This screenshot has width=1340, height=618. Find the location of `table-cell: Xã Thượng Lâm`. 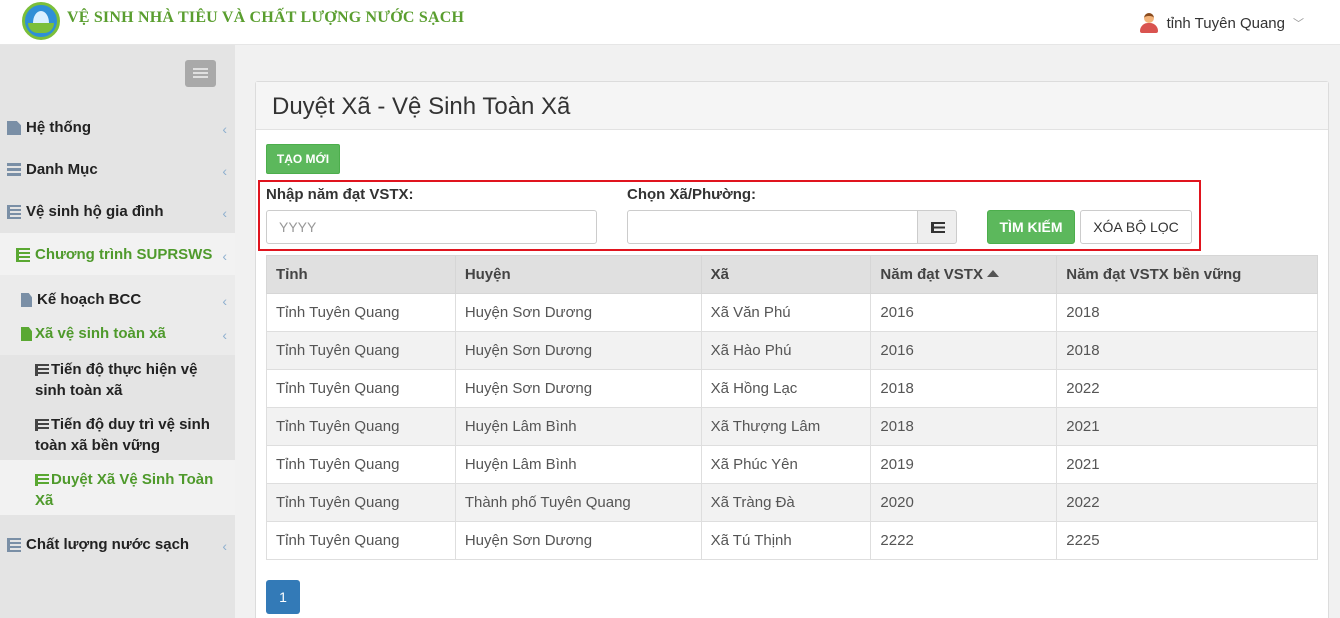

table-cell: Xã Thượng Lâm is located at coordinates (786, 426).